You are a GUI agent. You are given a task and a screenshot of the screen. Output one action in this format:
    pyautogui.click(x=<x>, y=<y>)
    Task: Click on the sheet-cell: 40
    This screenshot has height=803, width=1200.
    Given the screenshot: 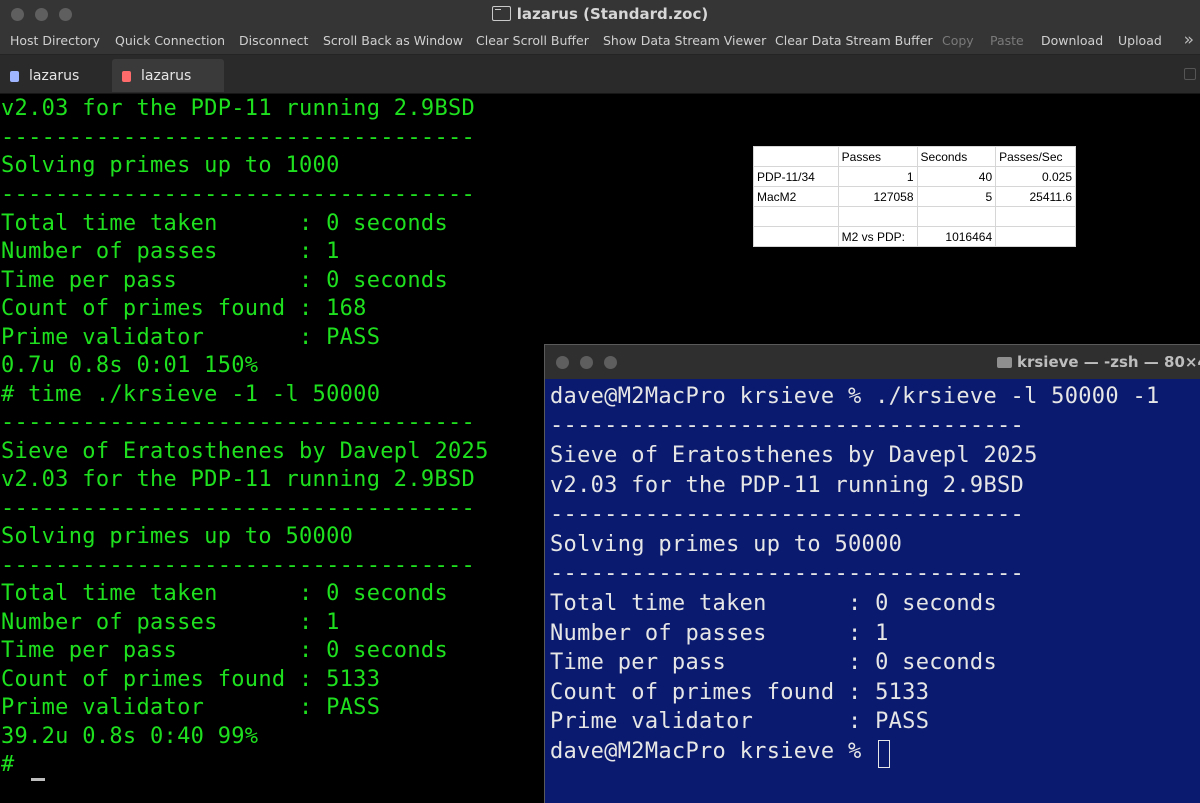 What is the action you would take?
    pyautogui.click(x=956, y=176)
    